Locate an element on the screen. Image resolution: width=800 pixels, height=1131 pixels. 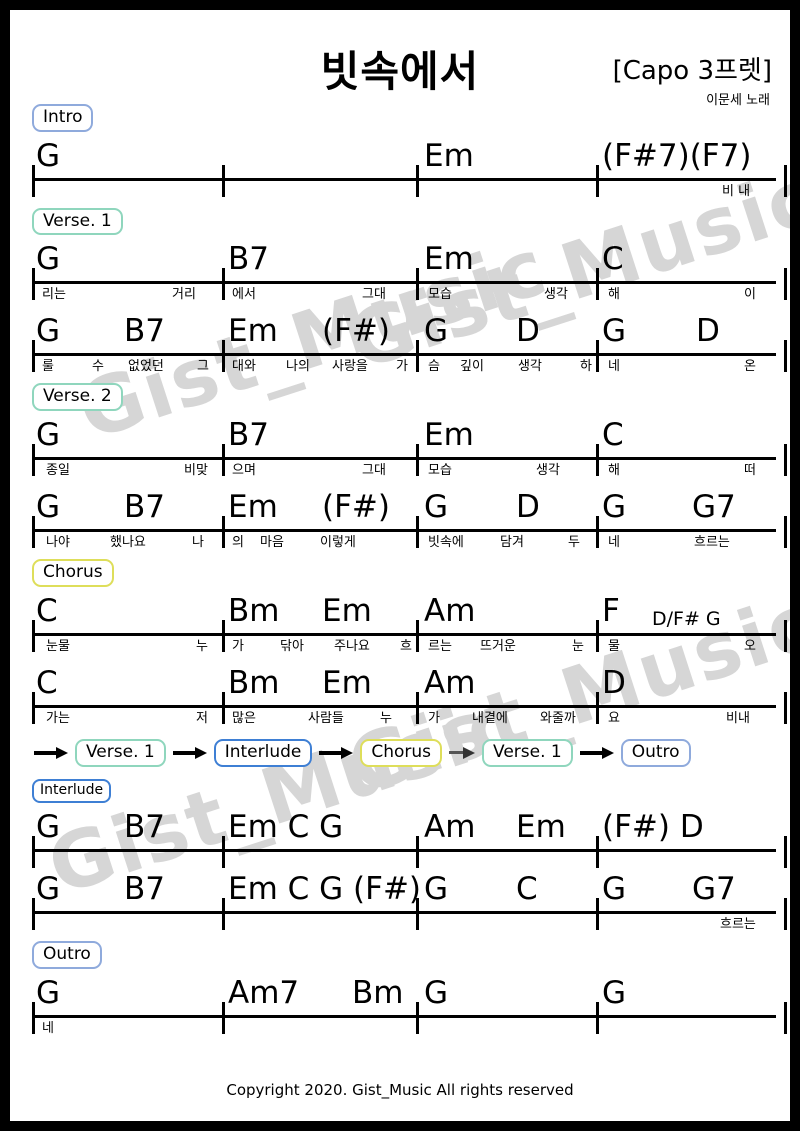
lyric-text: 마음 is located at coordinates (272, 543).